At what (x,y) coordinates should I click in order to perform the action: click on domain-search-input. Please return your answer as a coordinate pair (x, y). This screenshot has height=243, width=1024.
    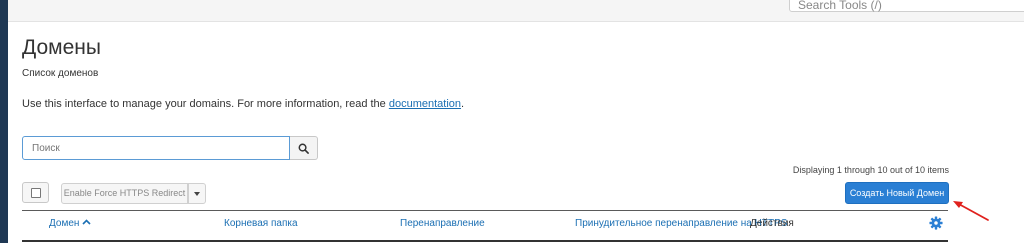
    Looking at the image, I should click on (156, 148).